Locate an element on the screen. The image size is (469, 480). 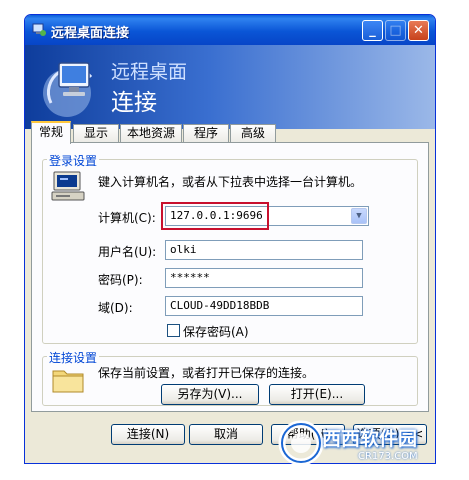
password-field: ****** is located at coordinates (264, 278).